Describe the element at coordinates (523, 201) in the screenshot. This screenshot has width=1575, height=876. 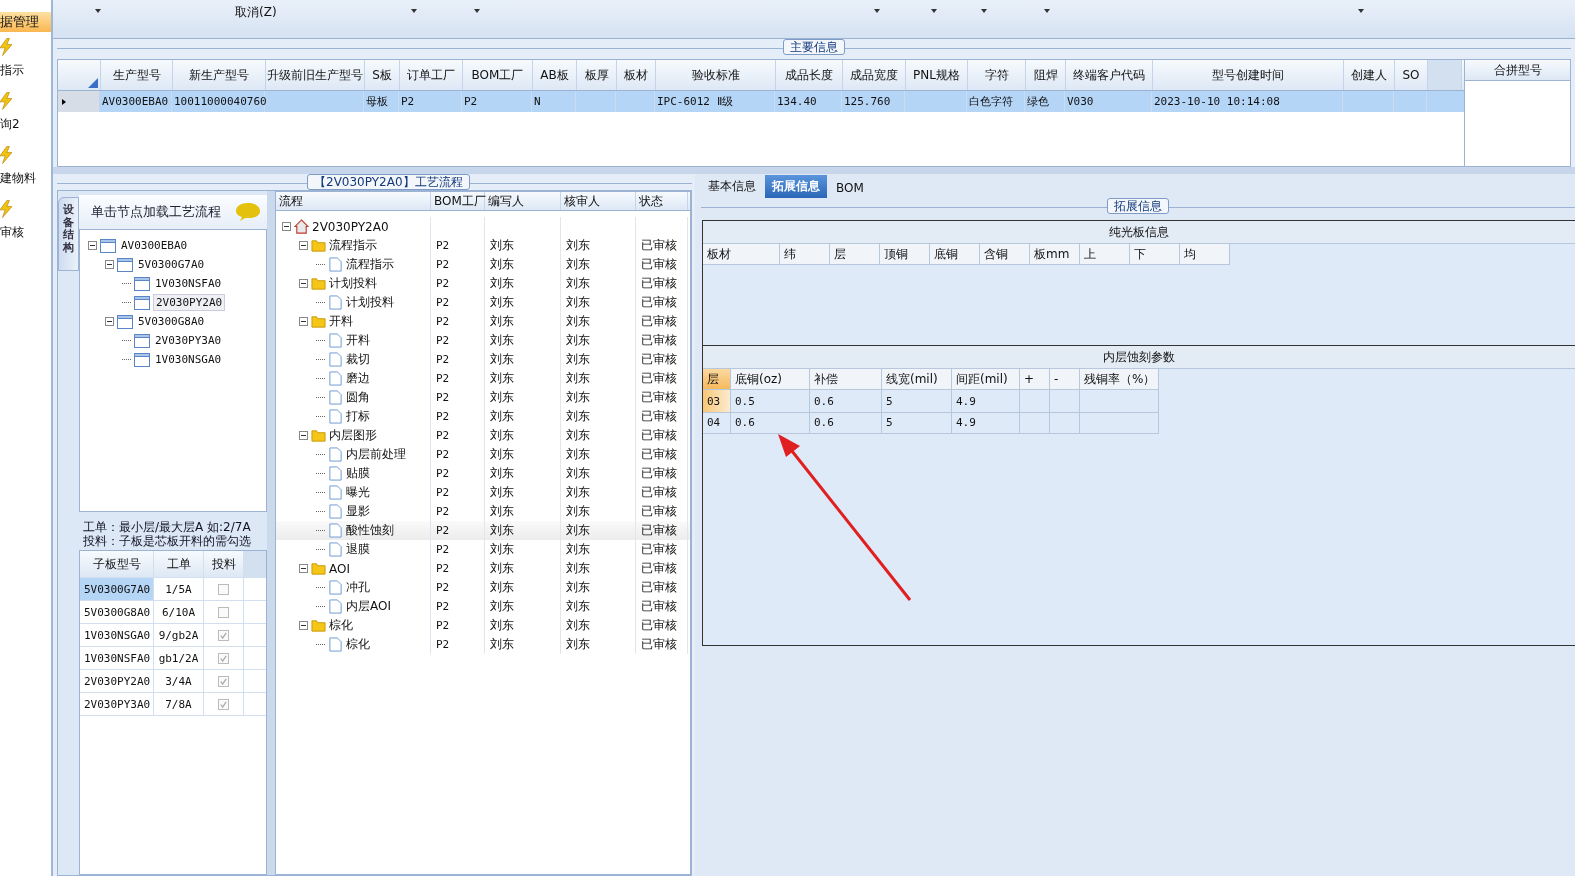
I see `column-header: 编写人` at that location.